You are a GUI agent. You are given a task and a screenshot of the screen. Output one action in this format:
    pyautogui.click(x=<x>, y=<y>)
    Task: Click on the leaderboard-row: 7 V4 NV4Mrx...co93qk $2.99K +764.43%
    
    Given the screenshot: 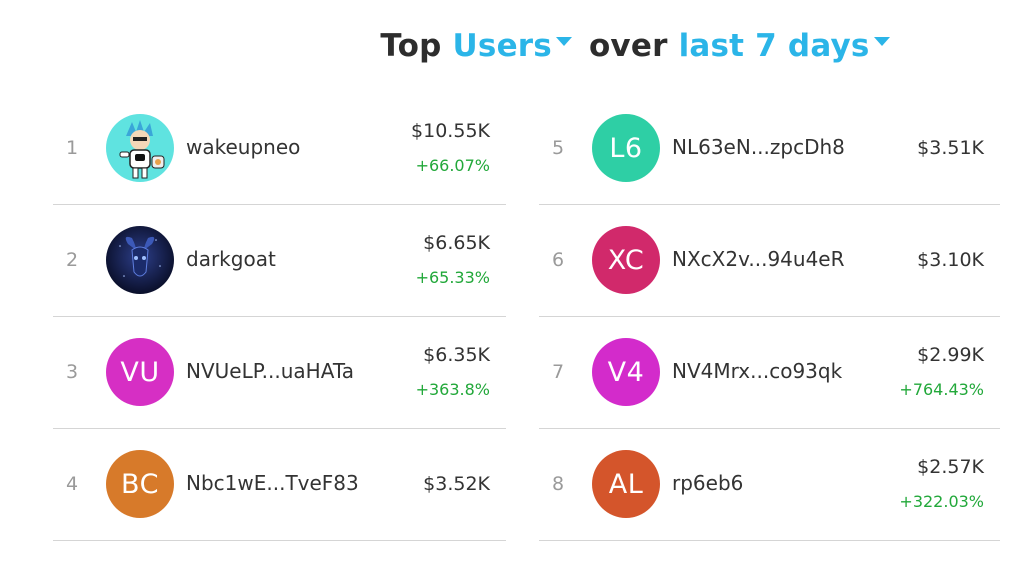 What is the action you would take?
    pyautogui.click(x=769, y=373)
    